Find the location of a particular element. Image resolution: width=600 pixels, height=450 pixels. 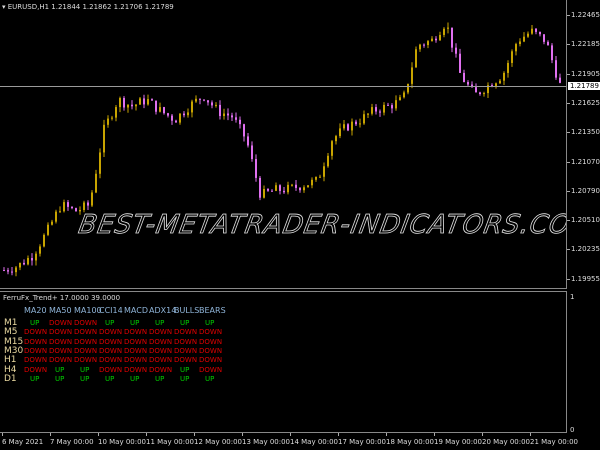

price-label: 1.21350 is located at coordinates (585, 132).